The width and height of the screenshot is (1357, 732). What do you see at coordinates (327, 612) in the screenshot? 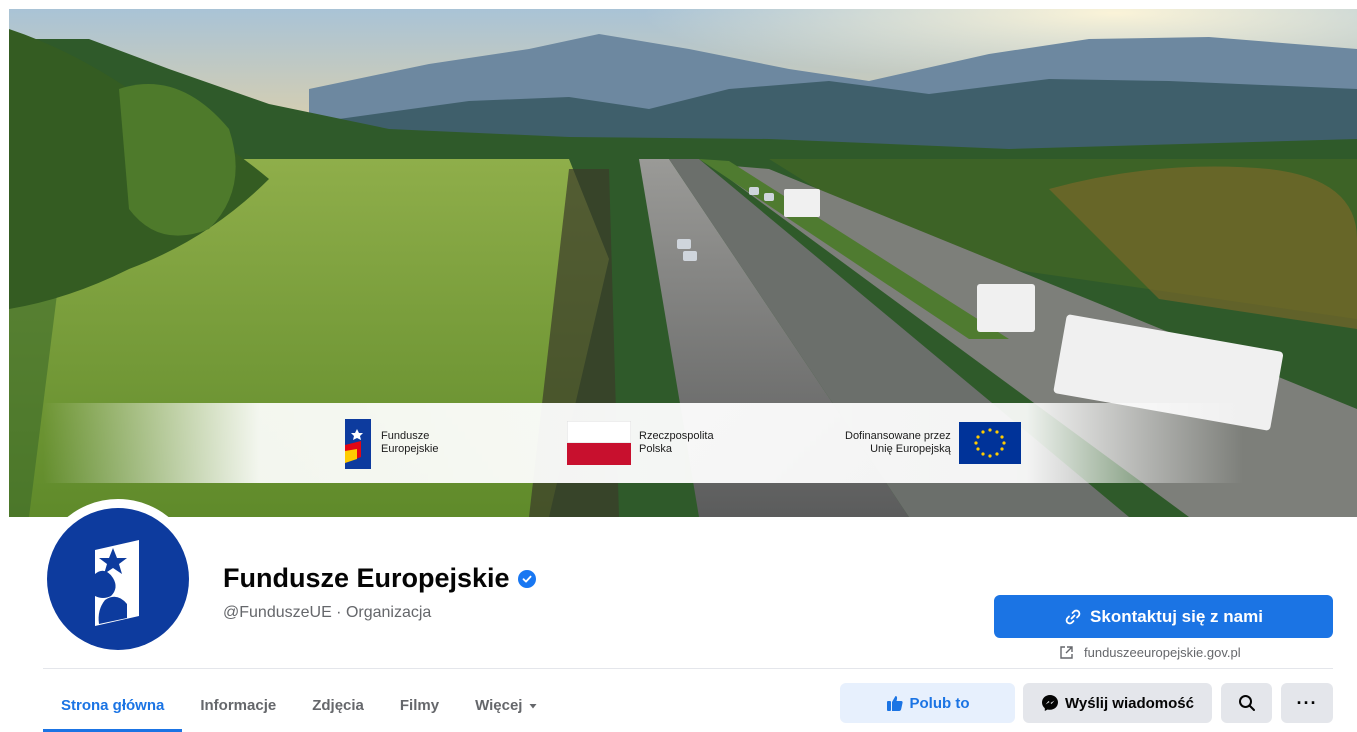
I see `page-handle-category: @FunduszeUE · Organizacja` at bounding box center [327, 612].